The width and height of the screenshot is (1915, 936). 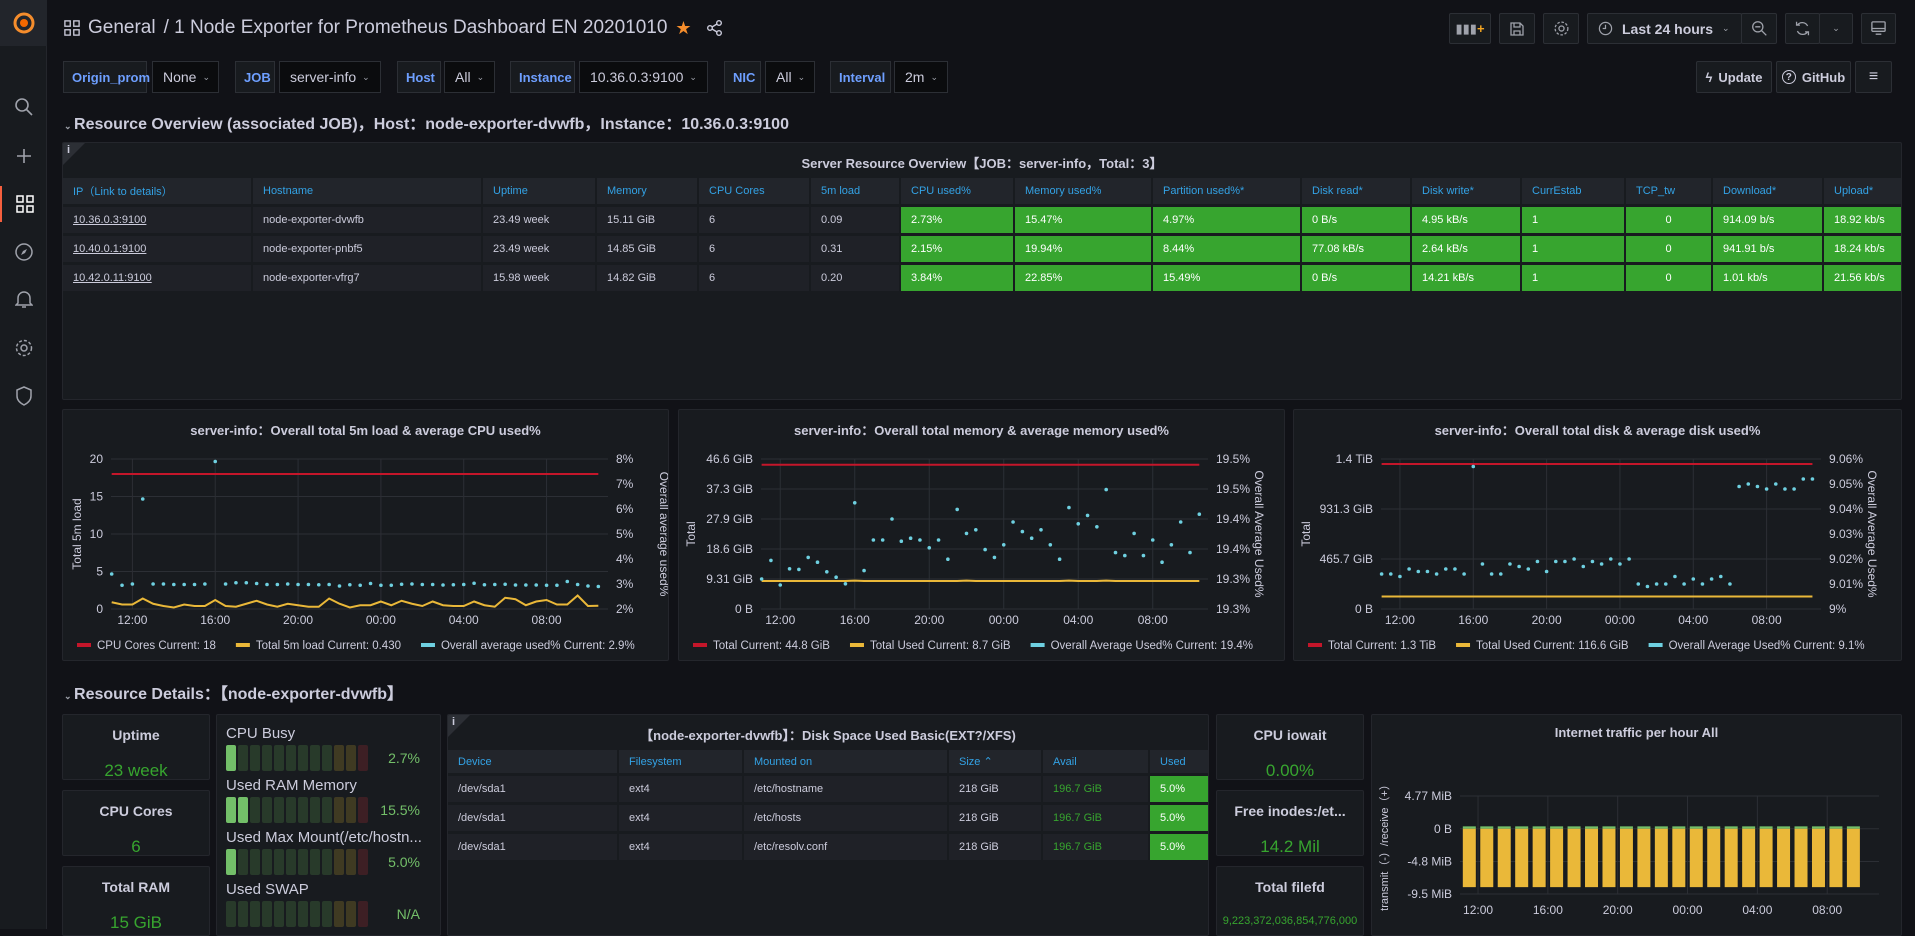 I want to click on column-header: CurrEstab, so click(x=1573, y=191).